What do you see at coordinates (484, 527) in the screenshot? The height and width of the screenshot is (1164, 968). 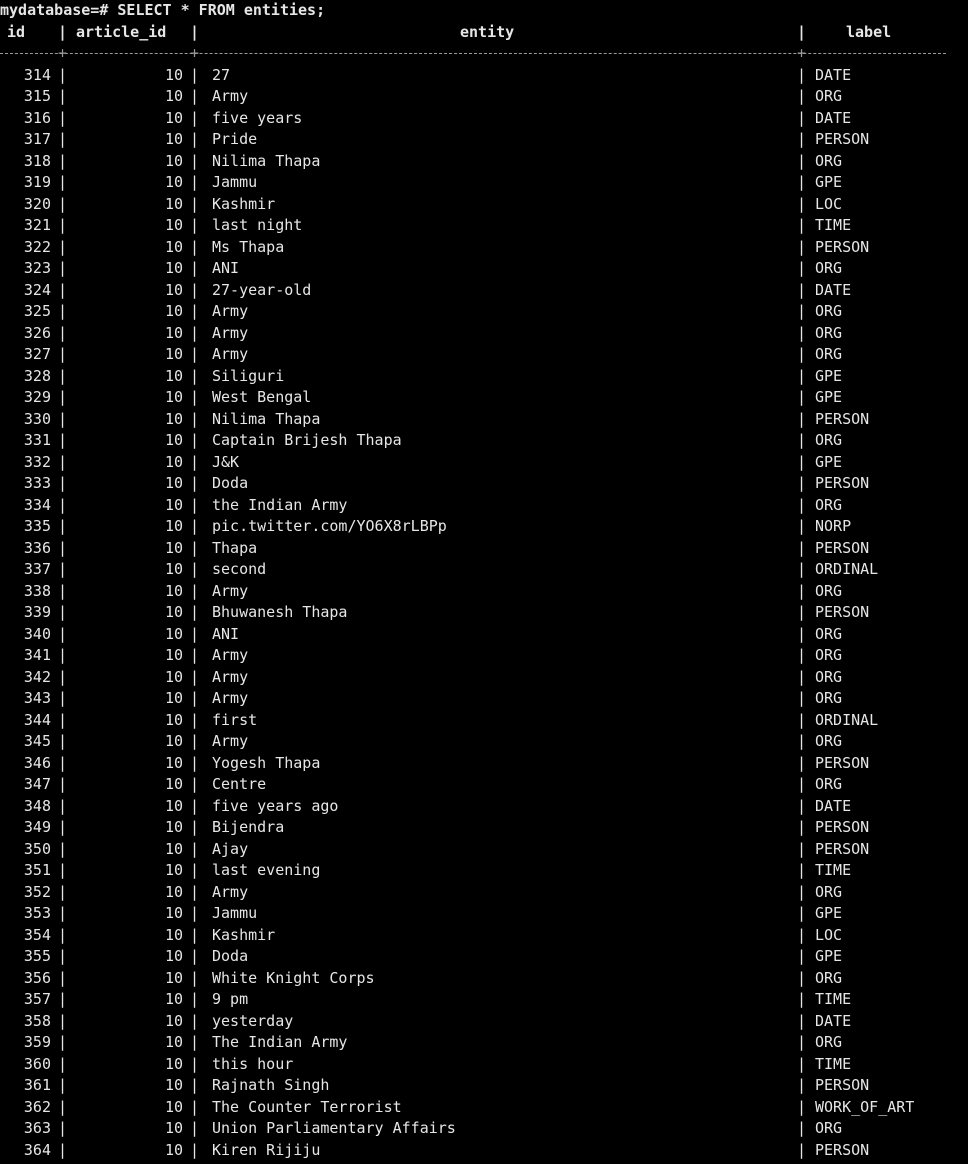 I see `table-row: 335 | 10 | pic.twitter.com/YO6X8rLBPp | NORP` at bounding box center [484, 527].